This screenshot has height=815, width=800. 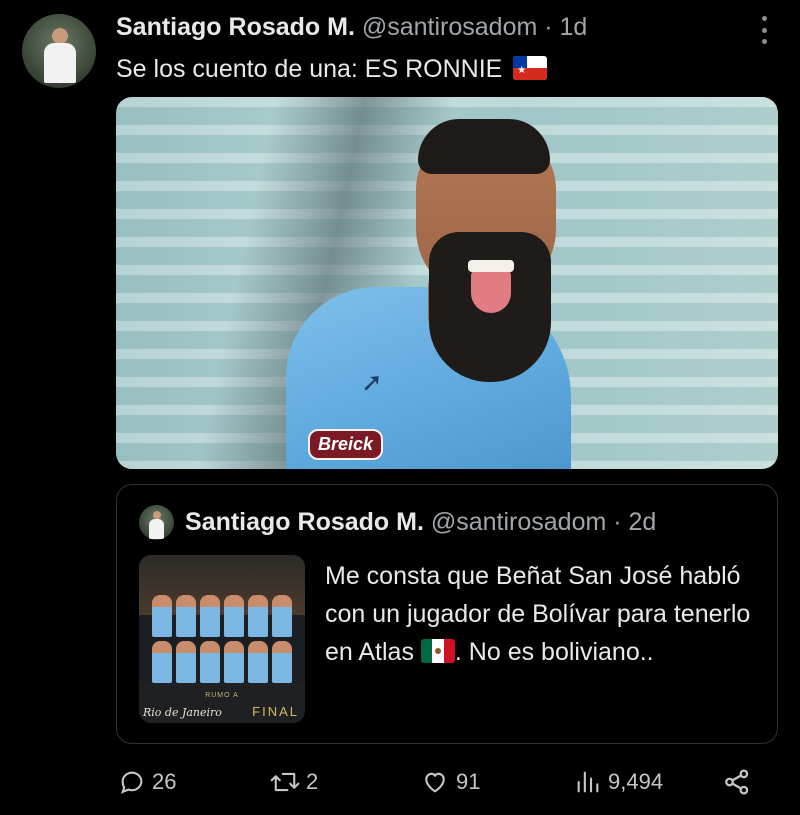 What do you see at coordinates (491, 266) in the screenshot?
I see `player-teeth` at bounding box center [491, 266].